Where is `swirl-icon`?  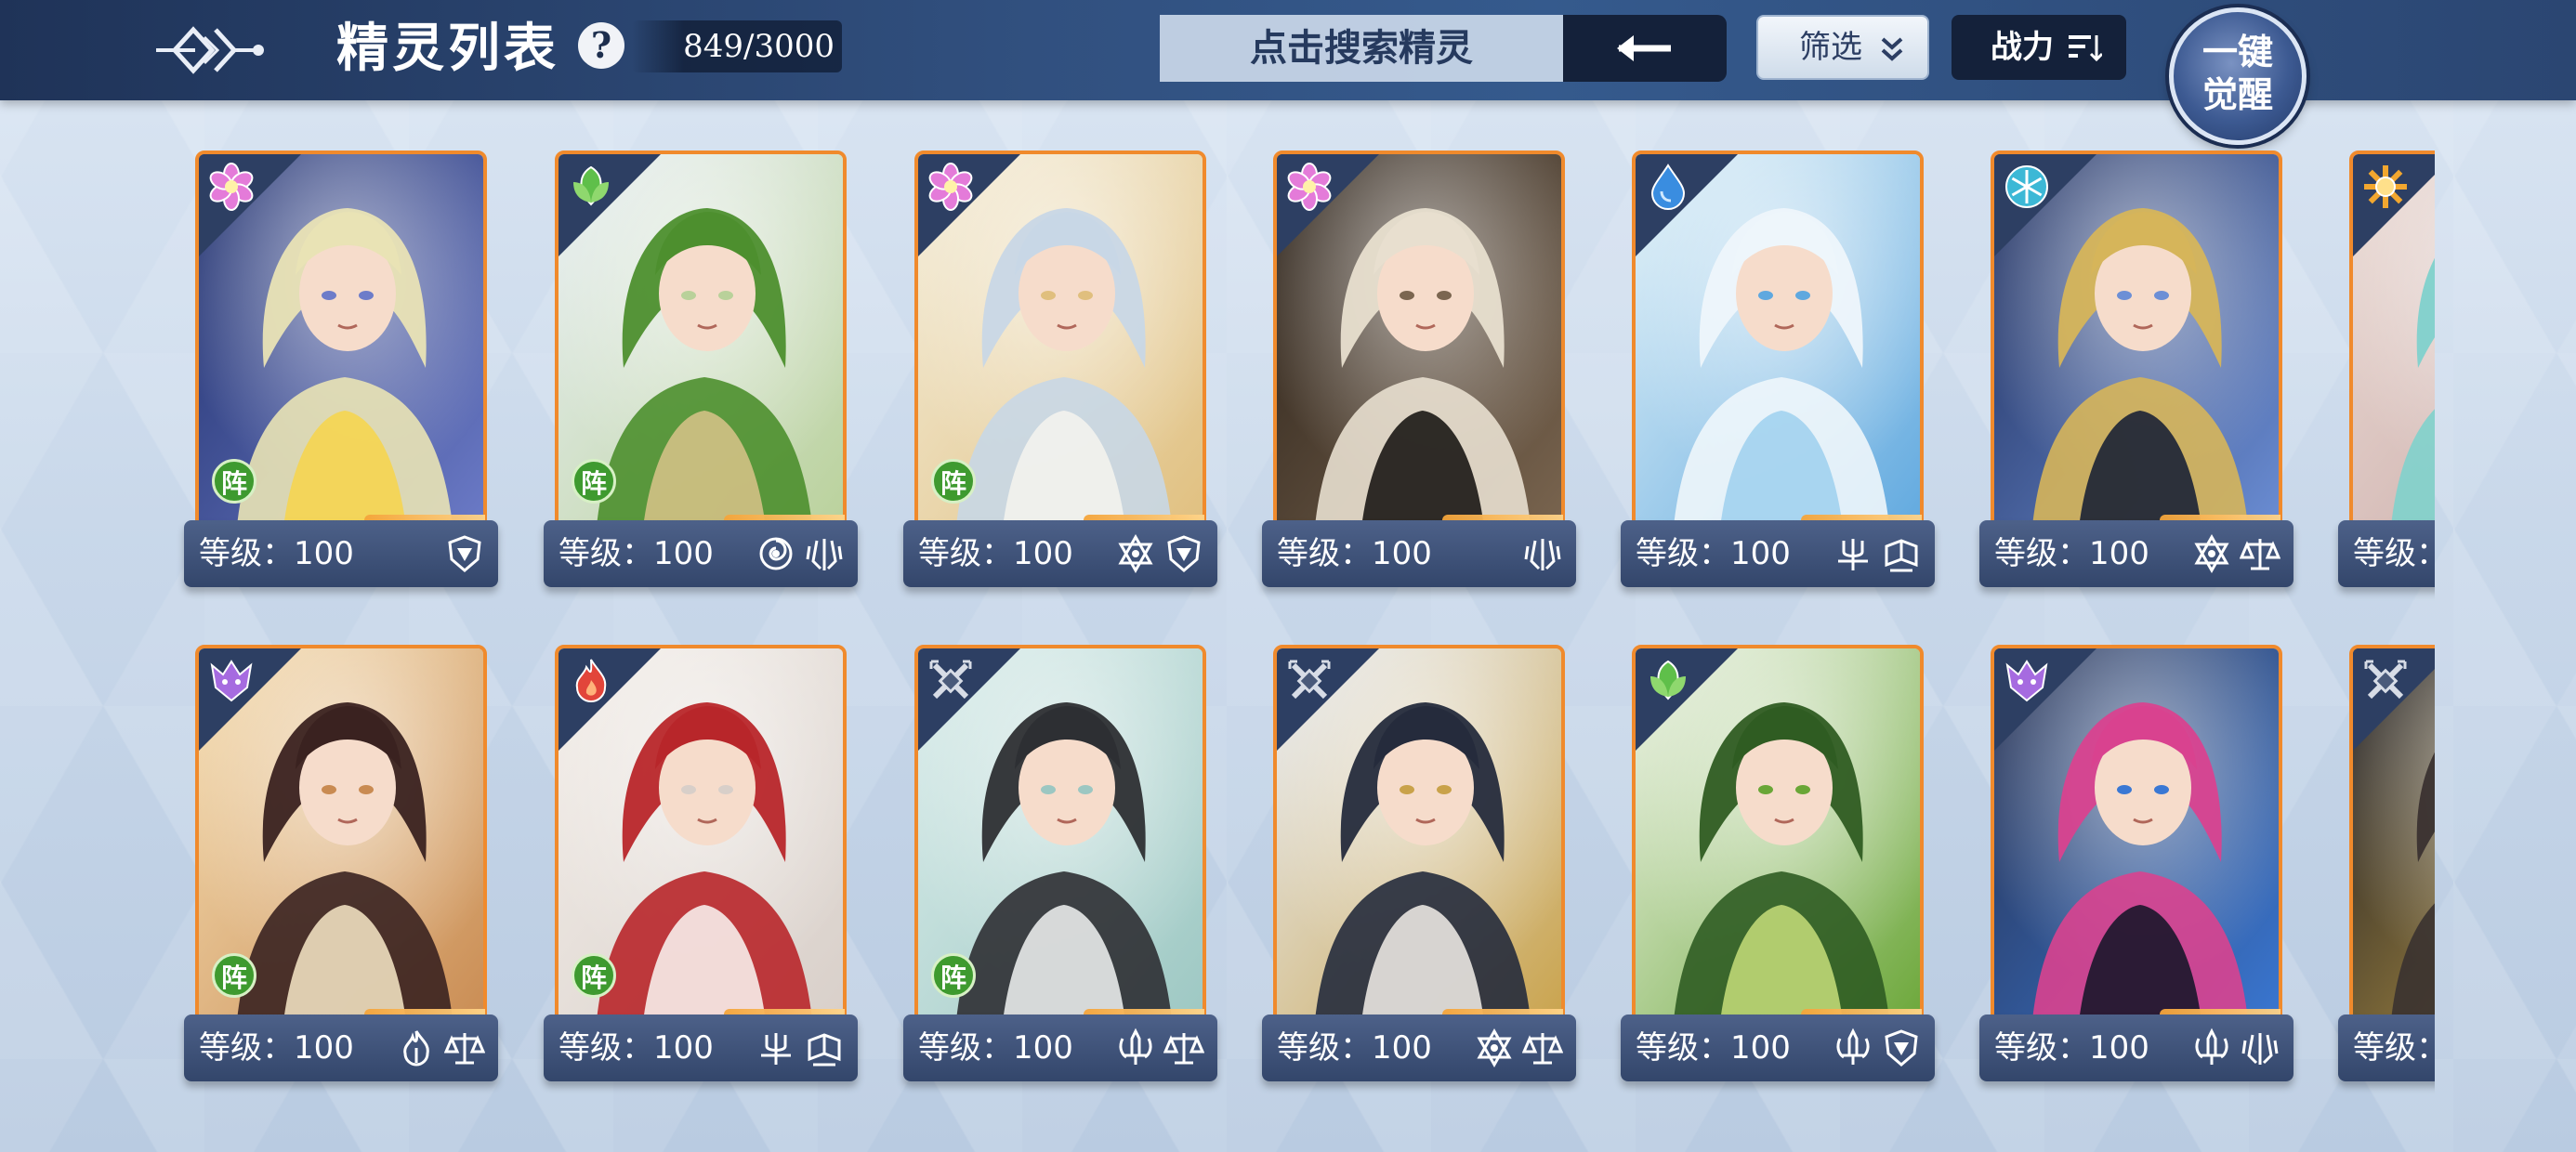
swirl-icon is located at coordinates (776, 553).